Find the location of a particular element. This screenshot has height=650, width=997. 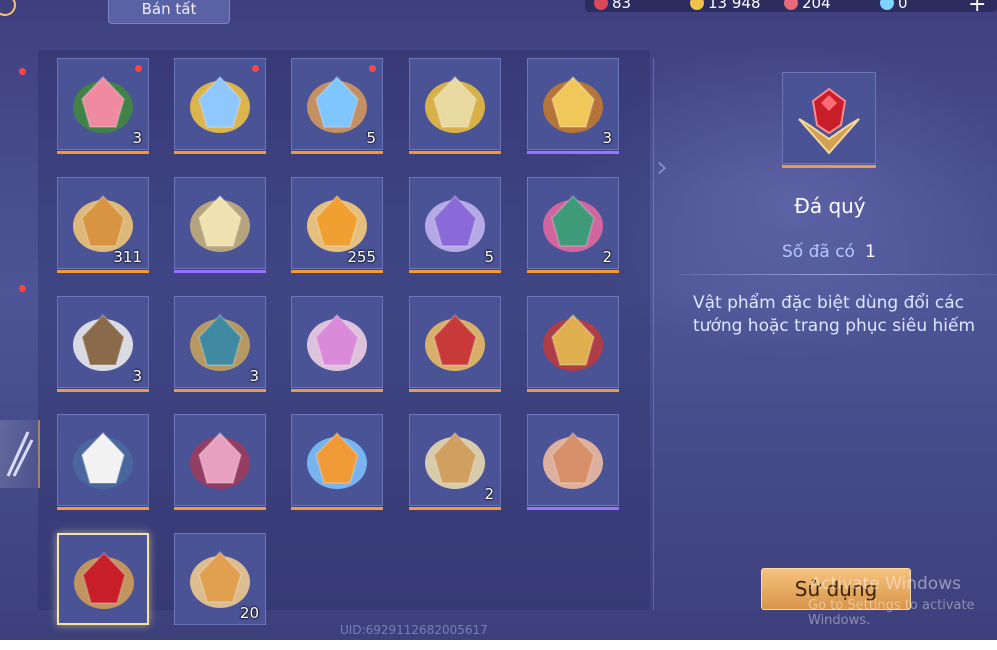

inventory-slot-crystal-orb is located at coordinates (220, 225).